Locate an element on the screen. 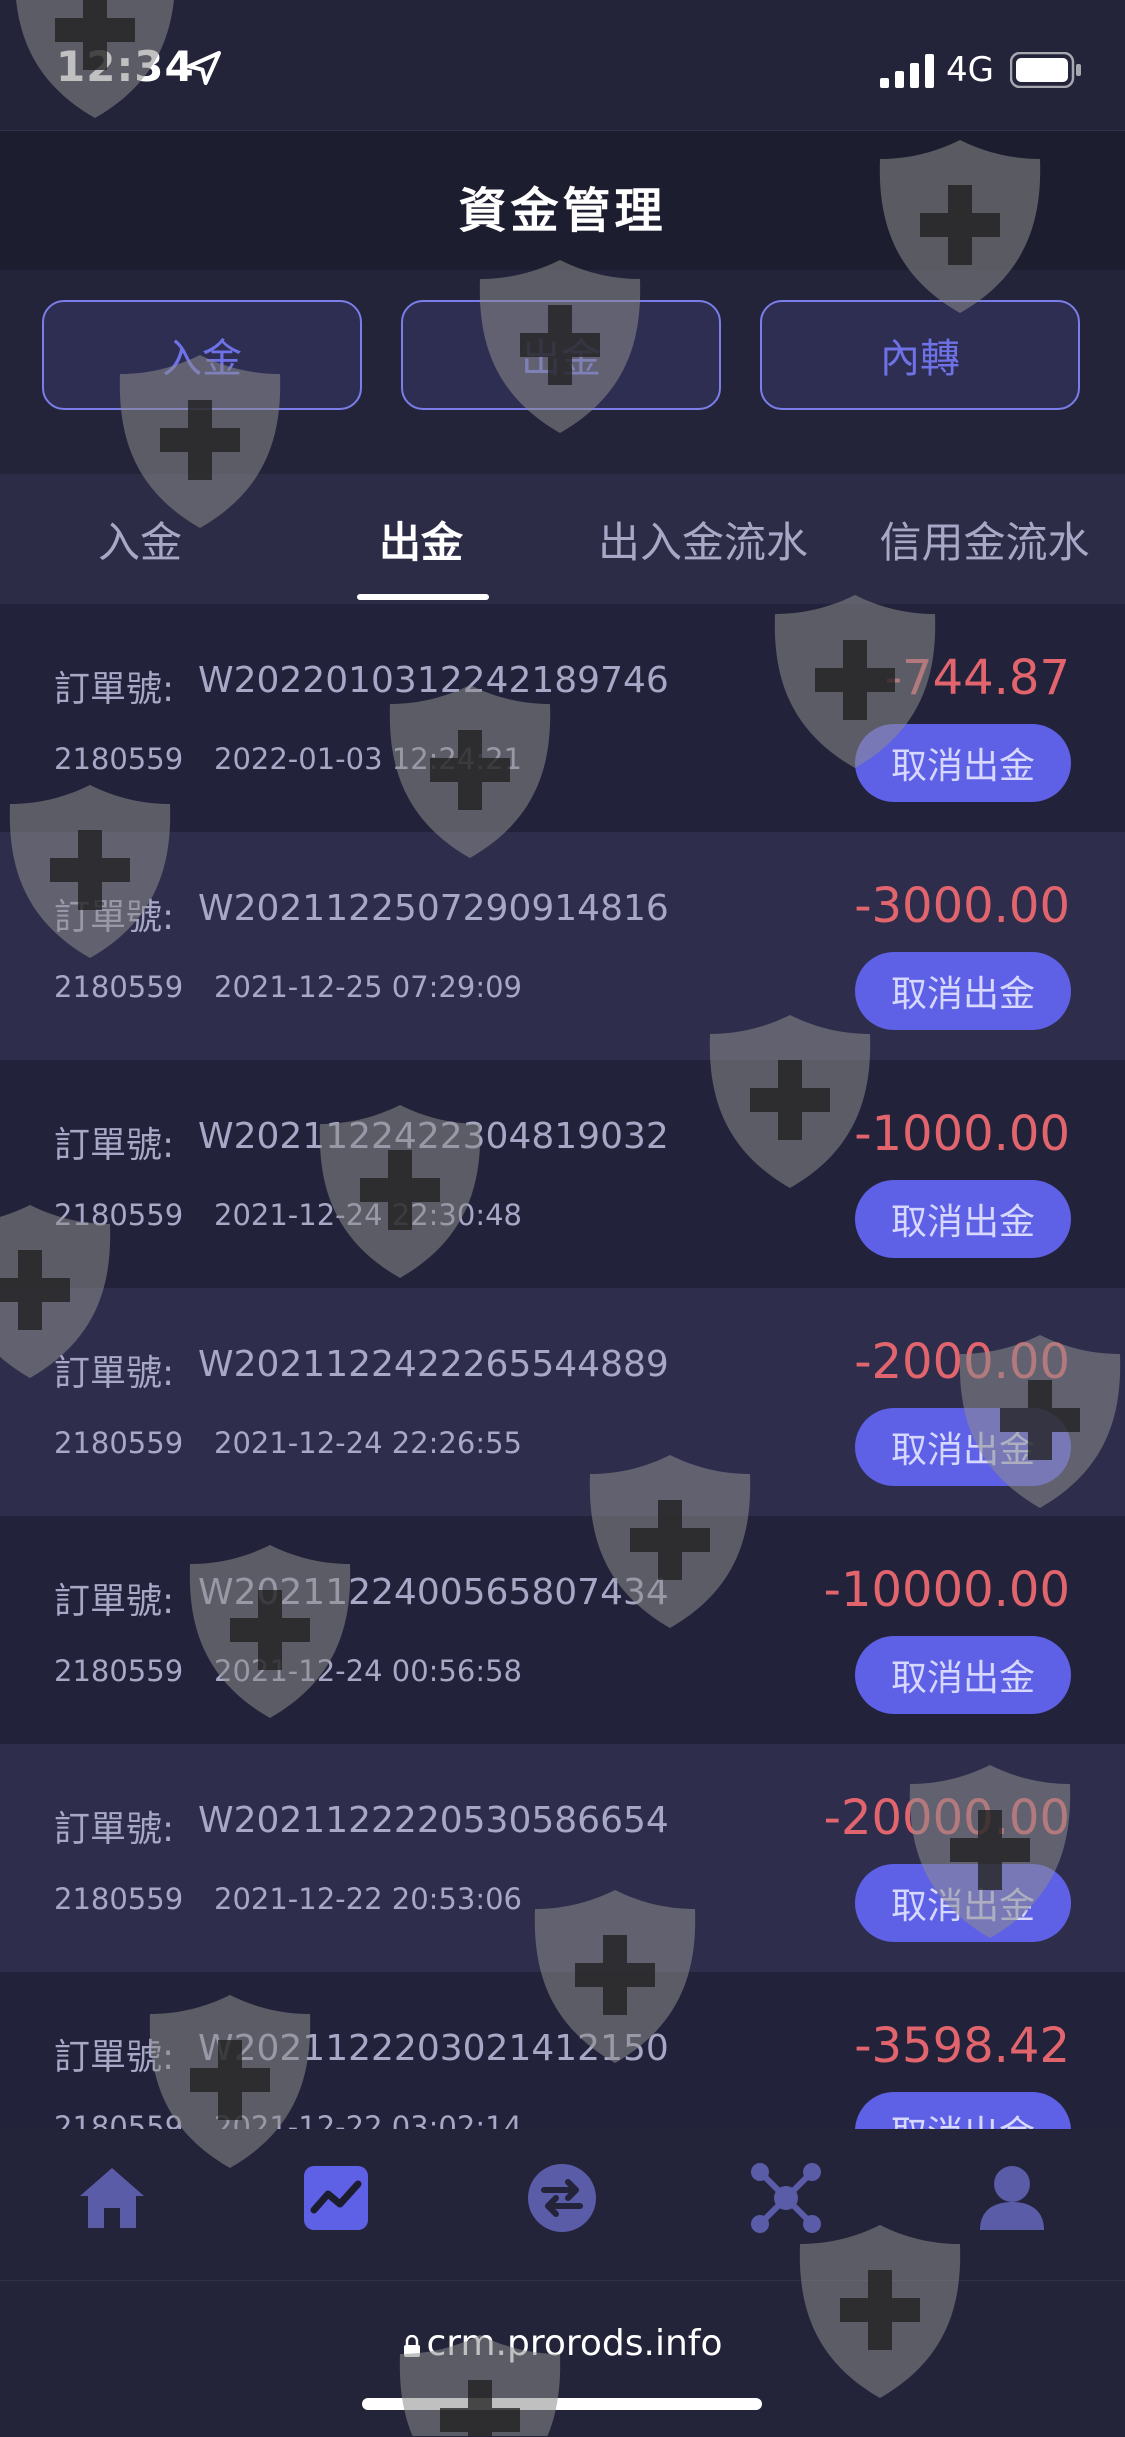  order-number: W2021122400565807434 is located at coordinates (433, 1592).